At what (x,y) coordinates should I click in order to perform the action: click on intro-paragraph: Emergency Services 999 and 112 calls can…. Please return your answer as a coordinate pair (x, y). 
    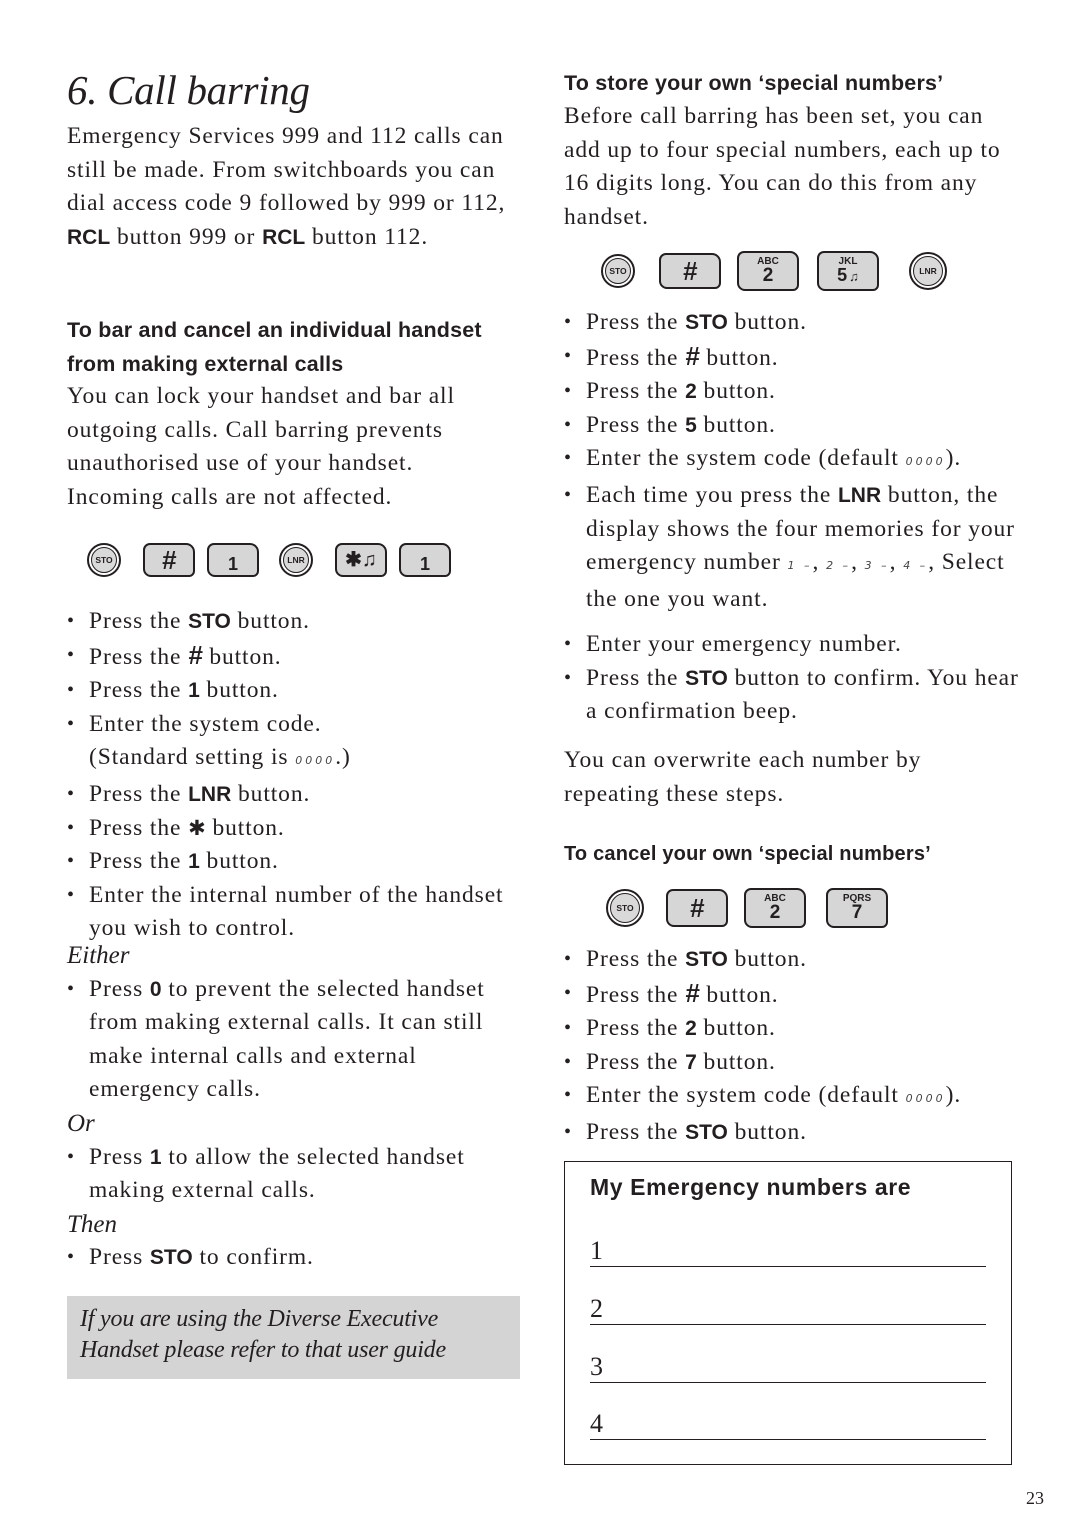
    Looking at the image, I should click on (297, 187).